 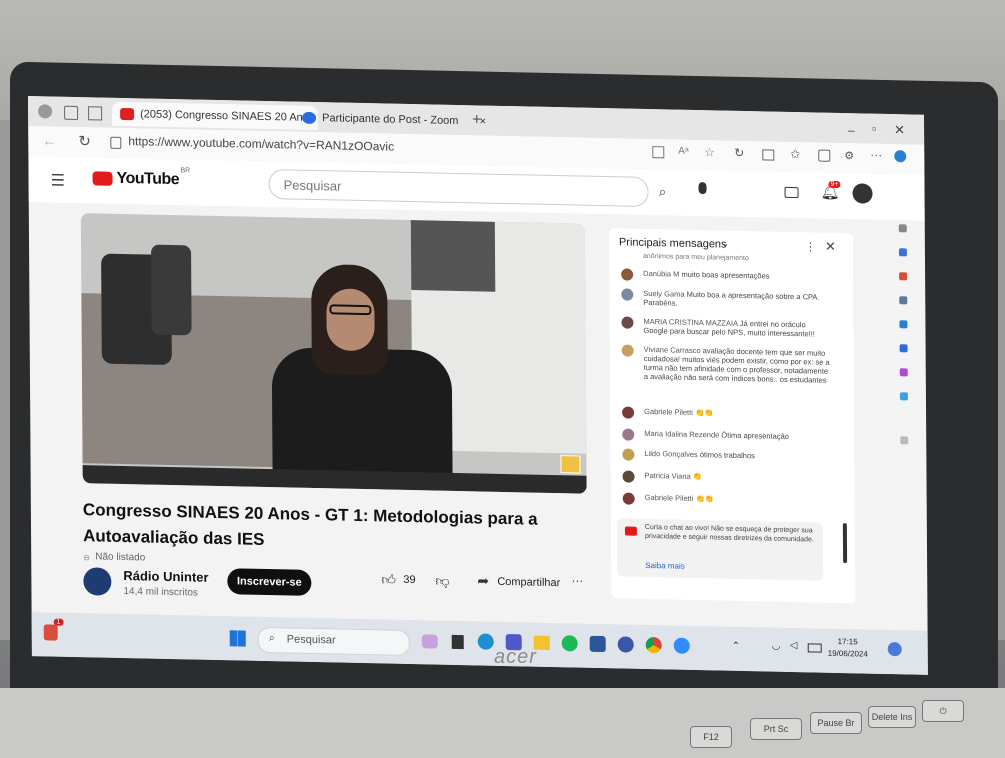 What do you see at coordinates (851, 130) in the screenshot?
I see `minimize-icon: –` at bounding box center [851, 130].